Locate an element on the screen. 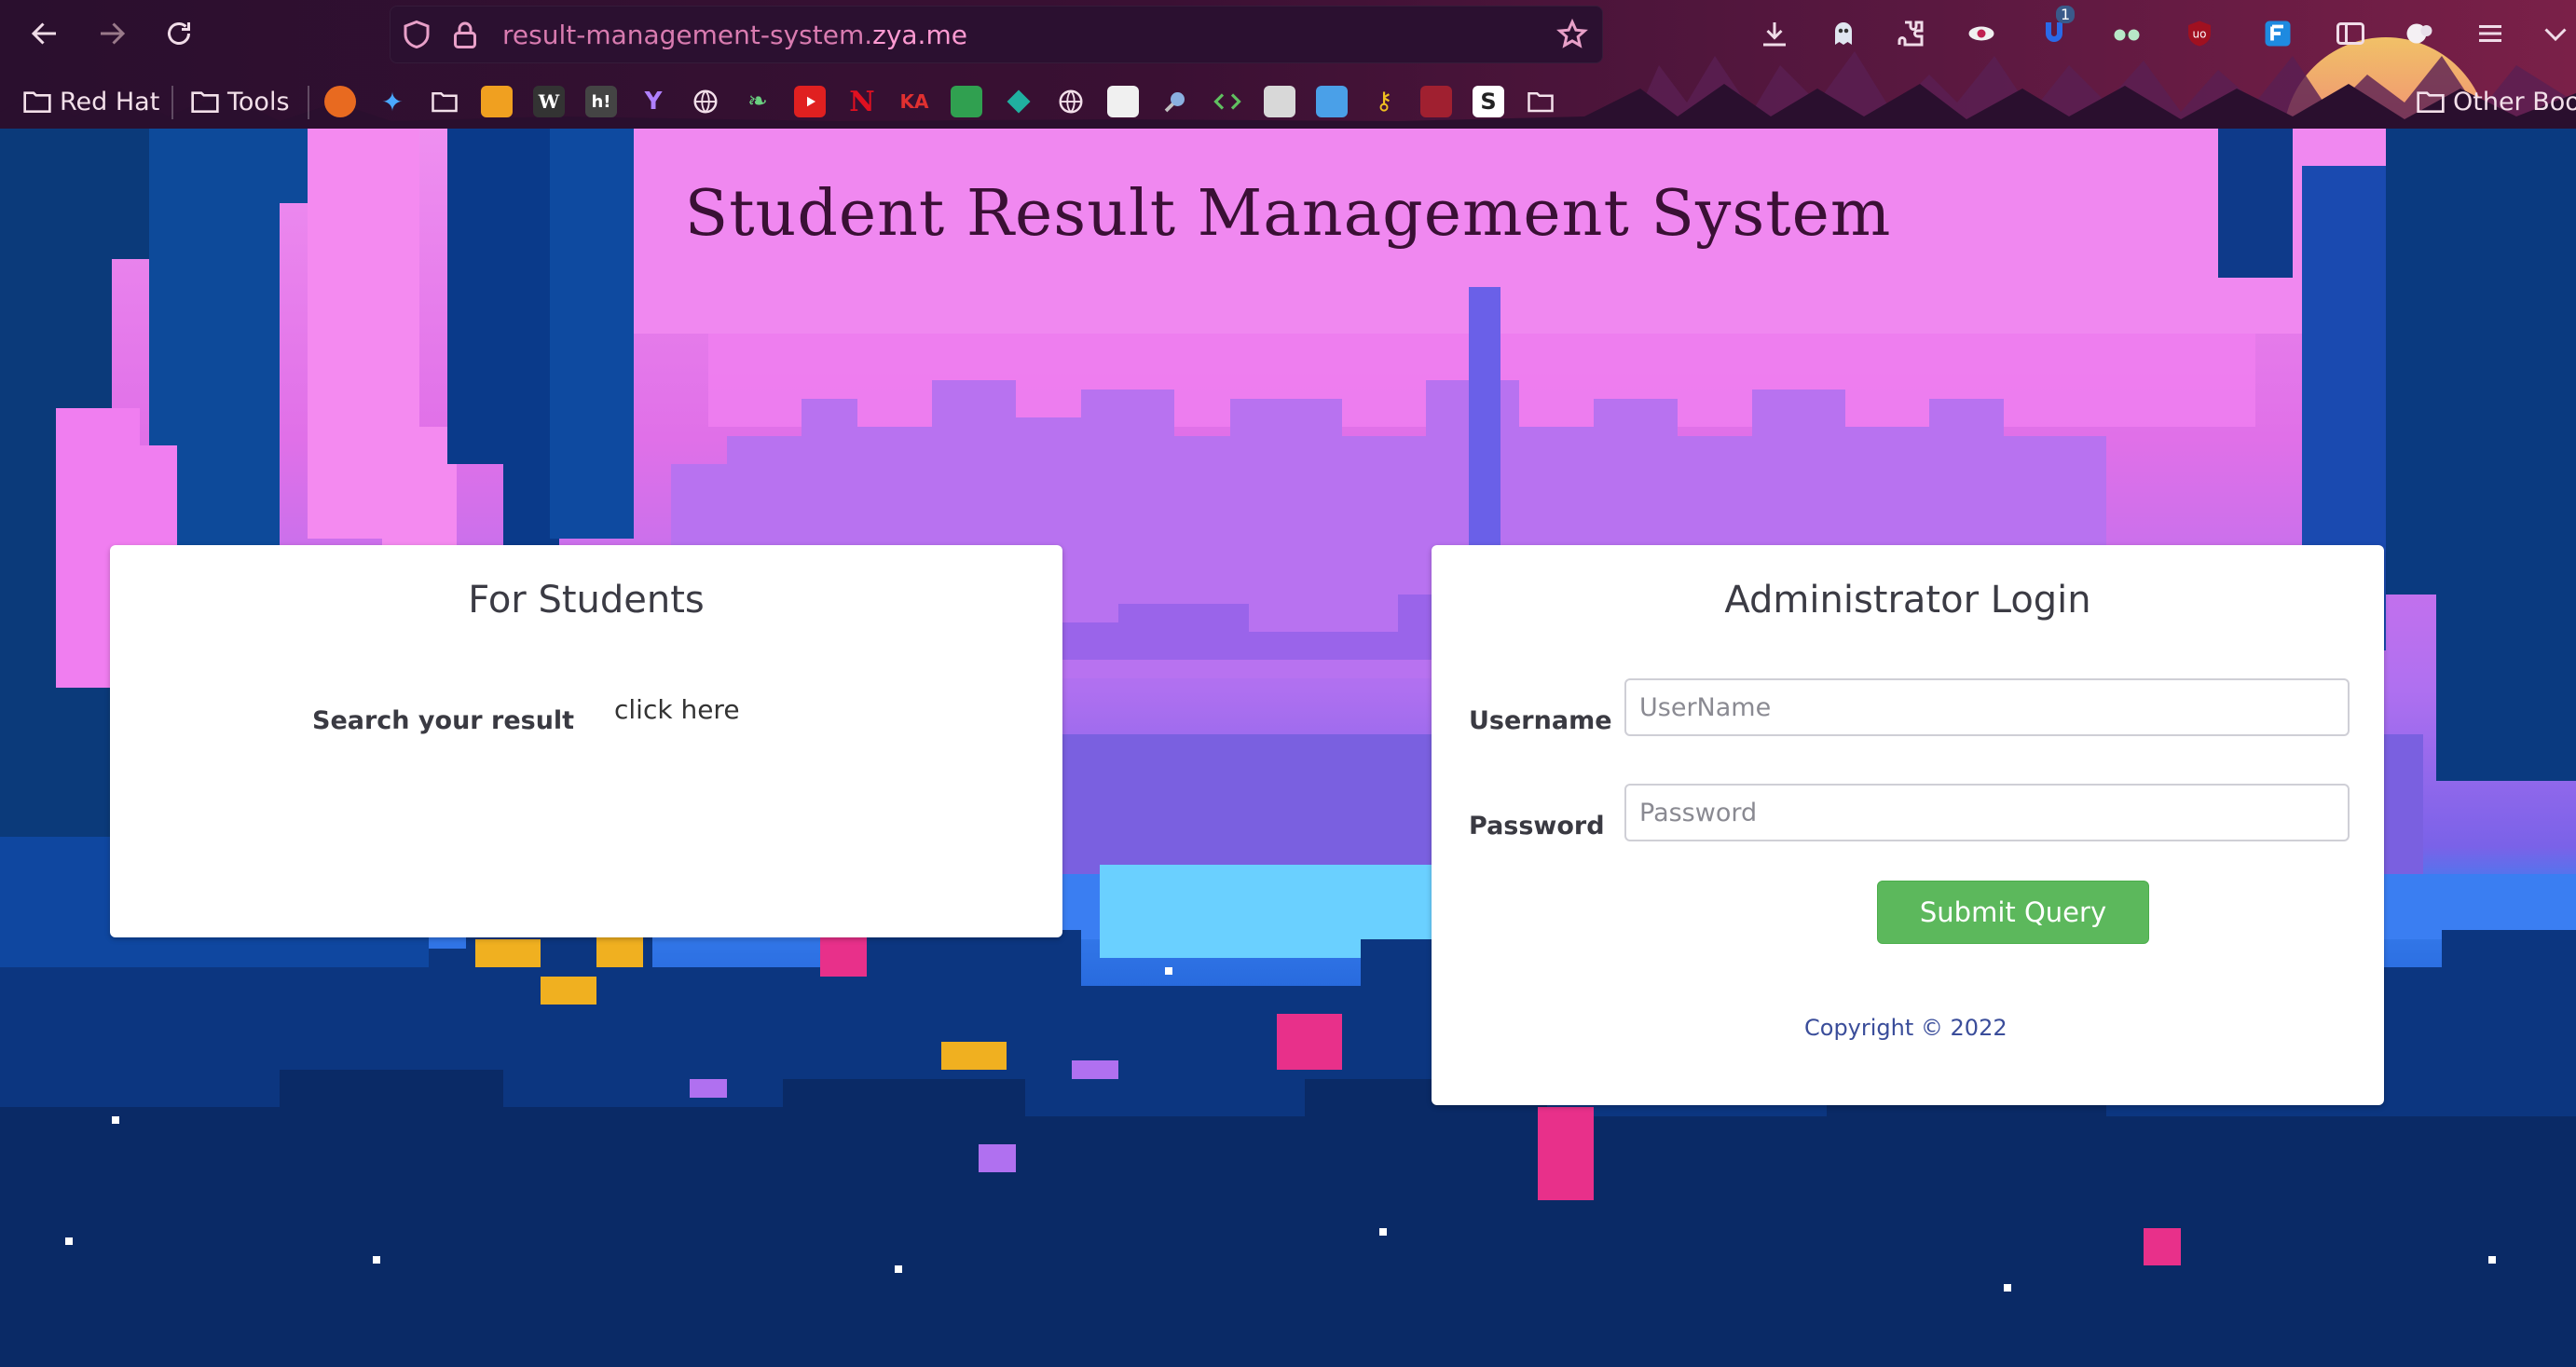 The height and width of the screenshot is (1367, 2576). username-label: Username is located at coordinates (1540, 721).